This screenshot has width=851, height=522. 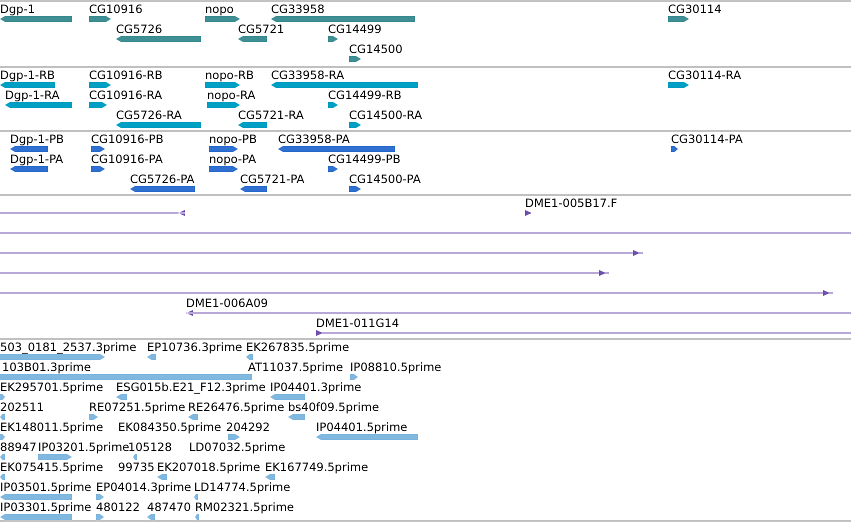 What do you see at coordinates (208, 467) in the screenshot?
I see `feature-label: EK207018.5prime` at bounding box center [208, 467].